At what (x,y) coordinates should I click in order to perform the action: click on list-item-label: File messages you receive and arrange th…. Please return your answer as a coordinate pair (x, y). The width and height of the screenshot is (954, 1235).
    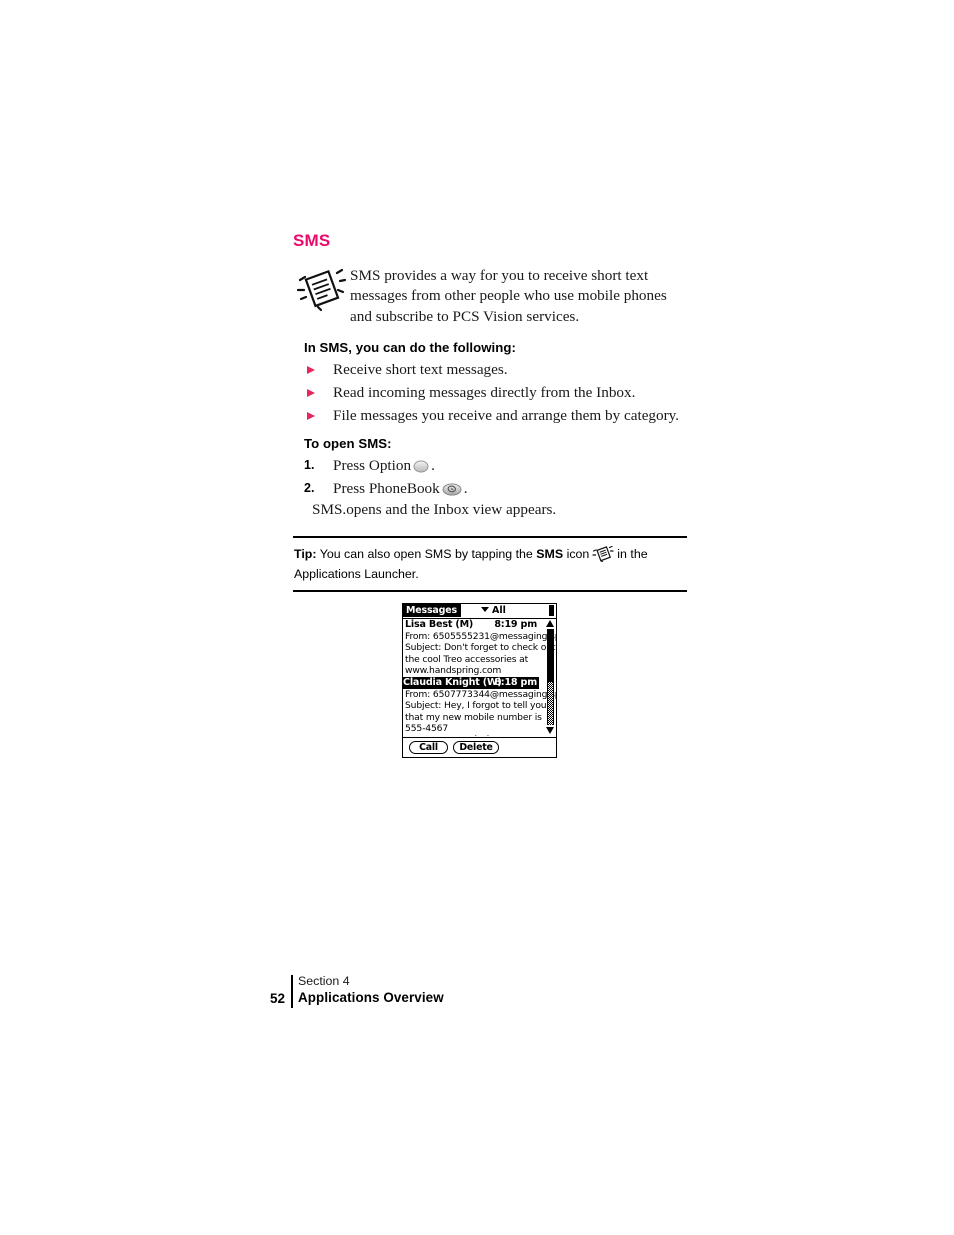
    Looking at the image, I should click on (506, 415).